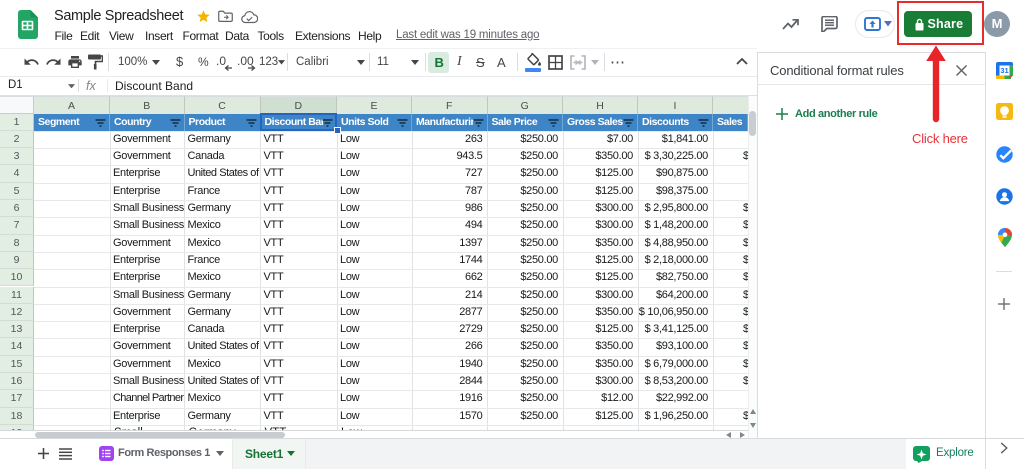  What do you see at coordinates (1004, 70) in the screenshot?
I see `svg-text: 31` at bounding box center [1004, 70].